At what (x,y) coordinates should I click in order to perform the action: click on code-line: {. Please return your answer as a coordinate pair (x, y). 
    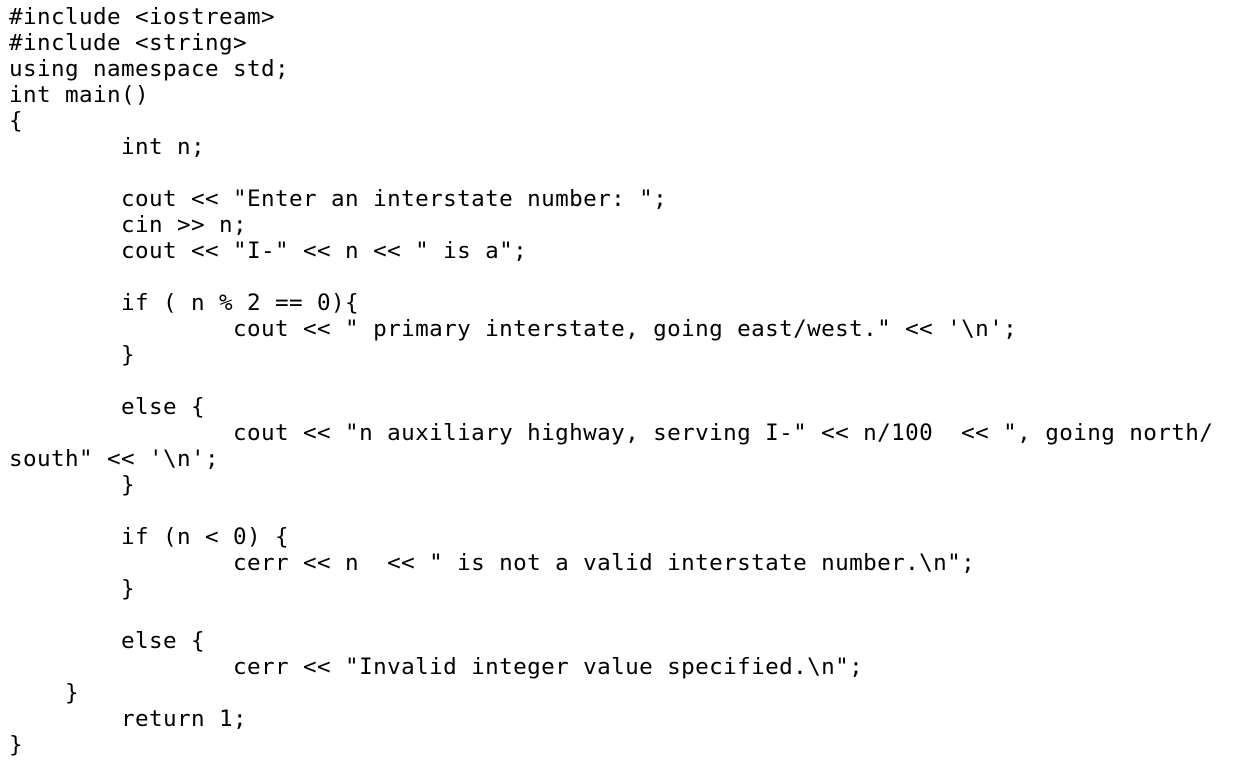
    Looking at the image, I should click on (16, 121).